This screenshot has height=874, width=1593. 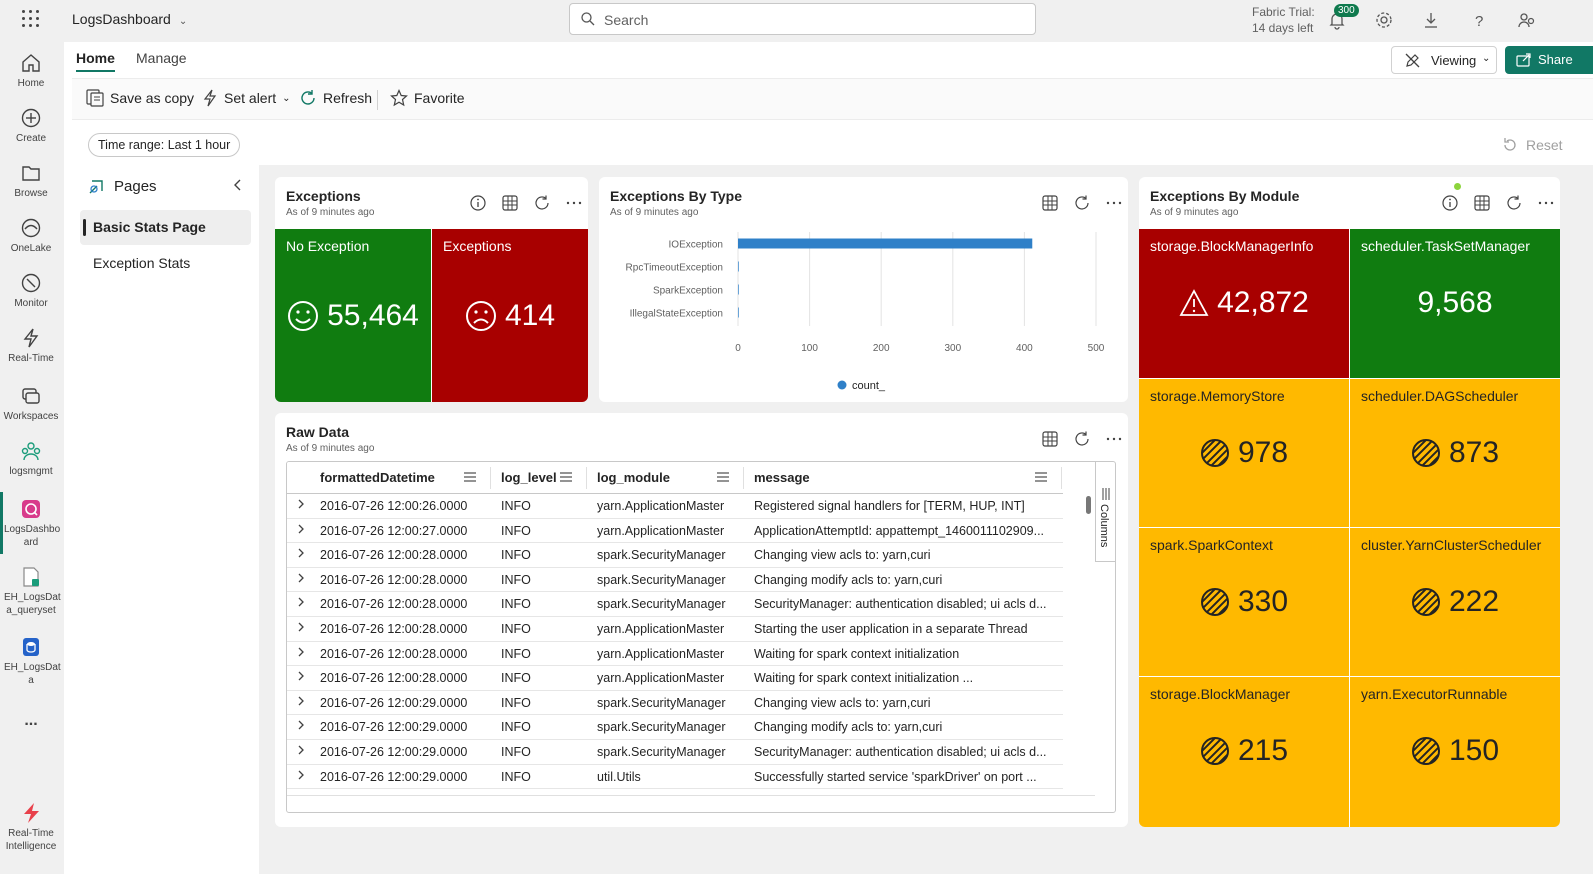 What do you see at coordinates (510, 315) in the screenshot?
I see `stat-card-exceptions: Exceptions 414` at bounding box center [510, 315].